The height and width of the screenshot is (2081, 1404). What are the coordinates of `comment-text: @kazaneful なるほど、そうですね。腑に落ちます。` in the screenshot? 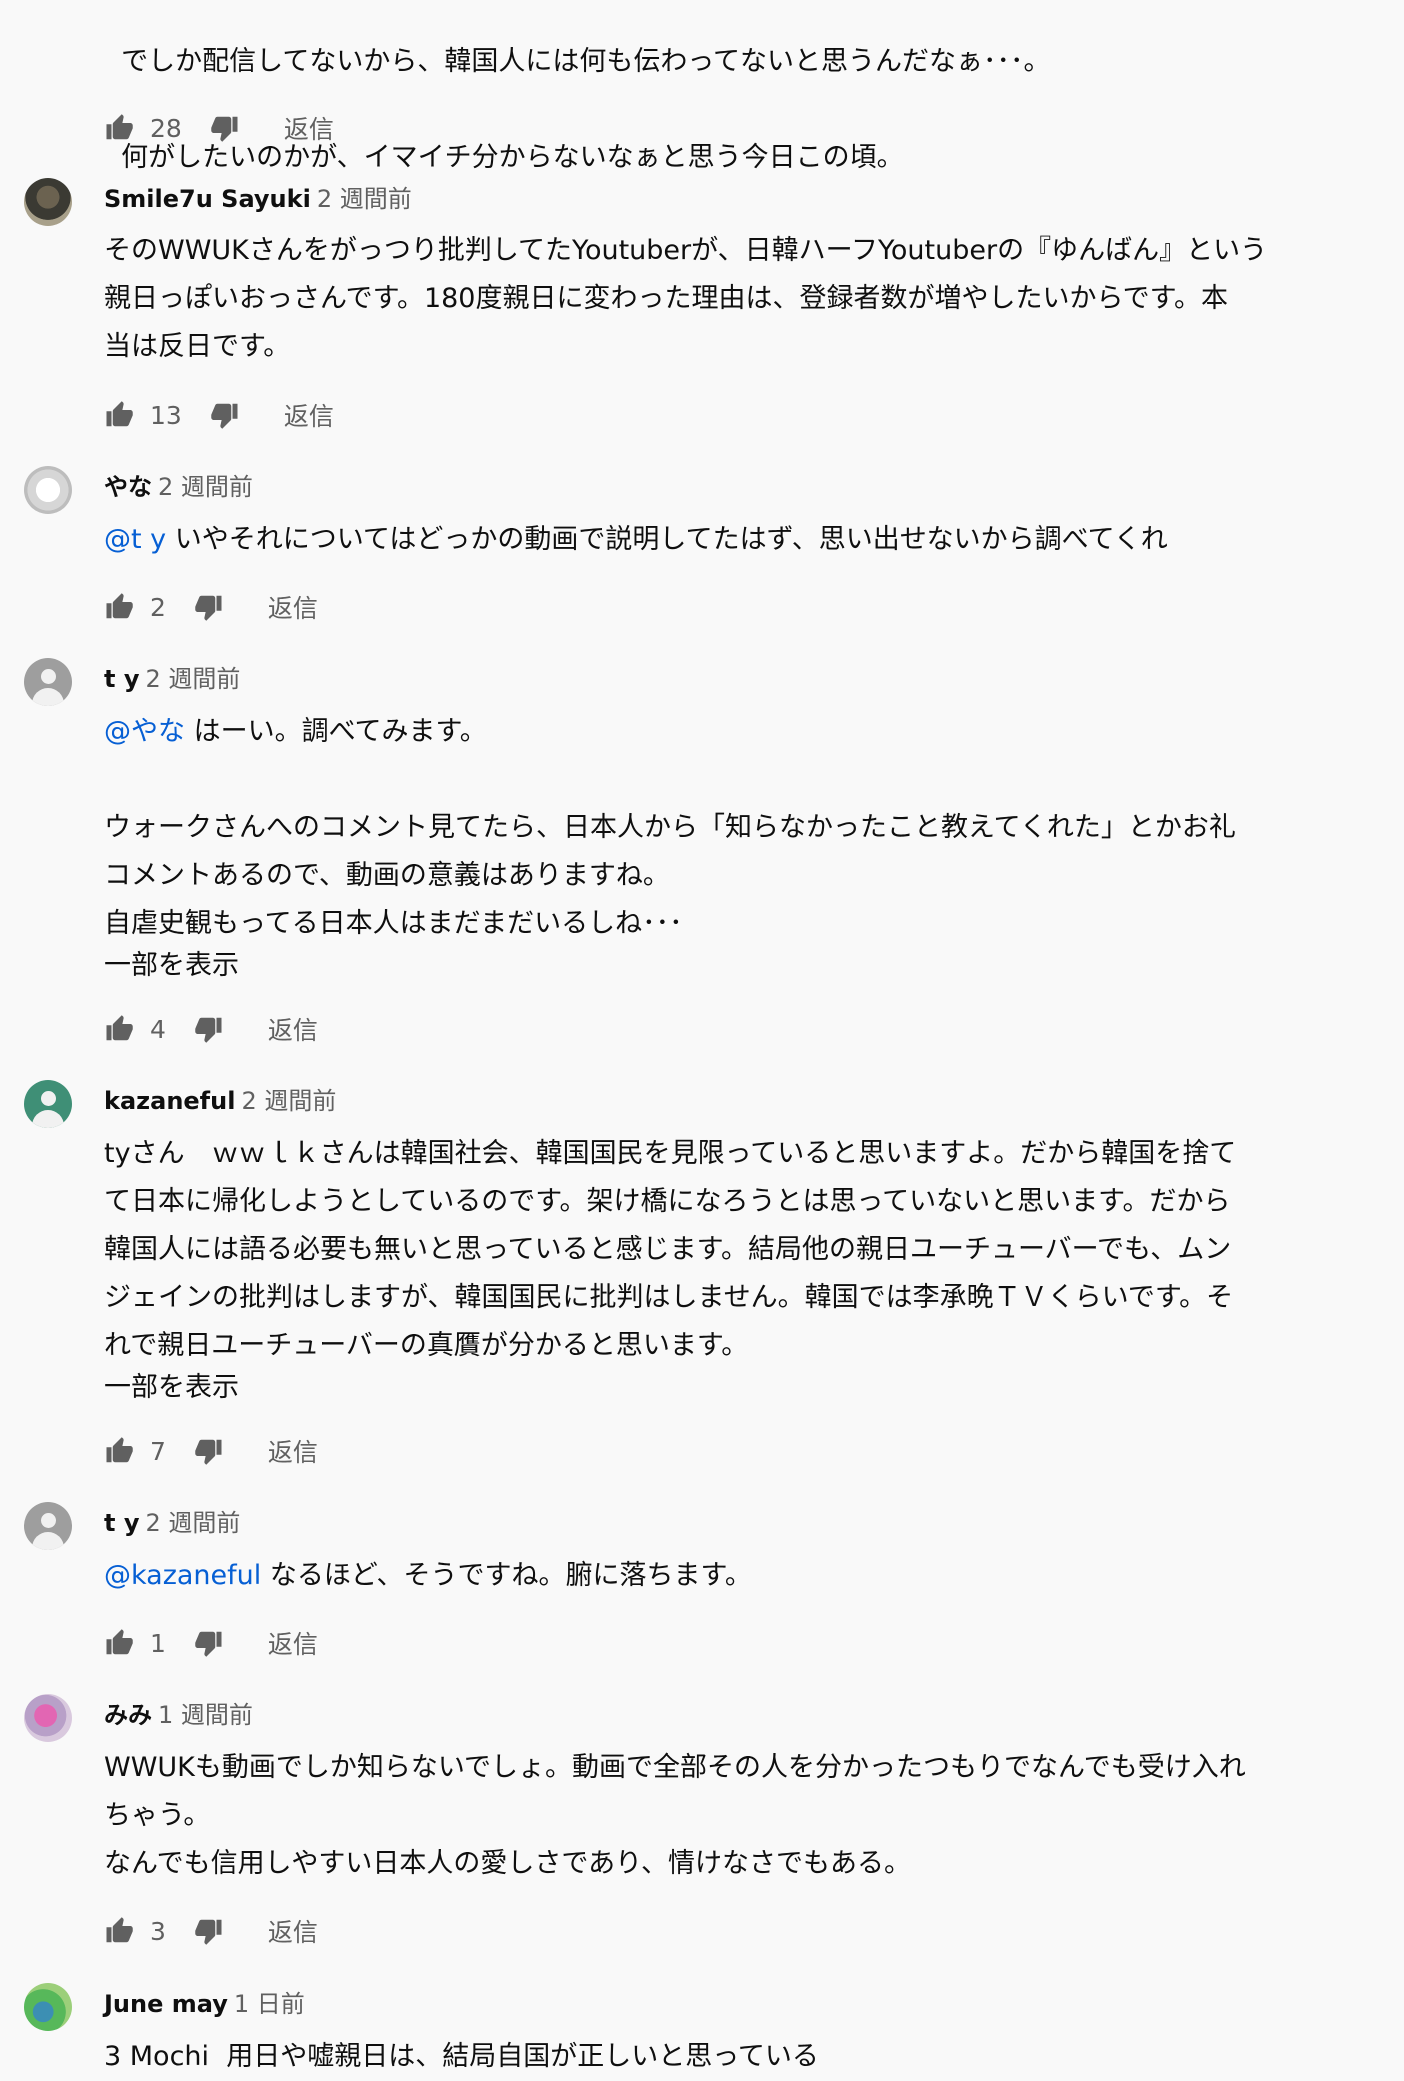 It's located at (694, 1576).